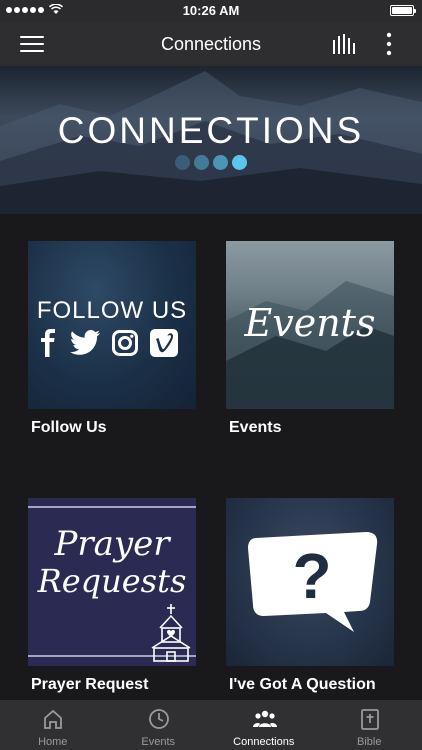 The width and height of the screenshot is (422, 750). I want to click on facebook-icon, so click(48, 343).